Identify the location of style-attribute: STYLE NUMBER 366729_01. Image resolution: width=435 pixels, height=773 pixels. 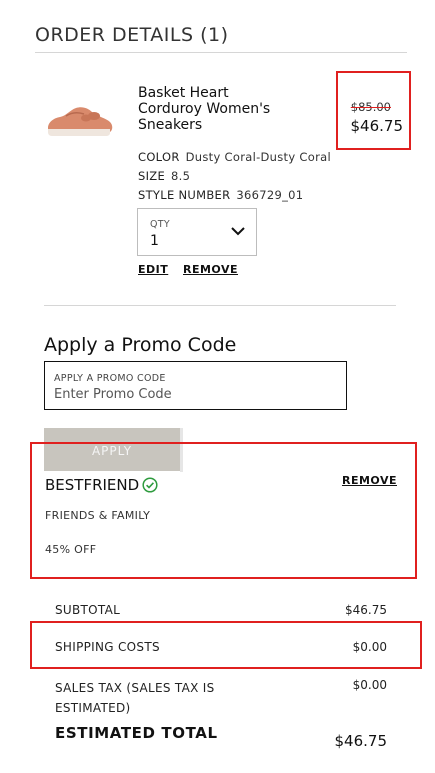
(220, 195).